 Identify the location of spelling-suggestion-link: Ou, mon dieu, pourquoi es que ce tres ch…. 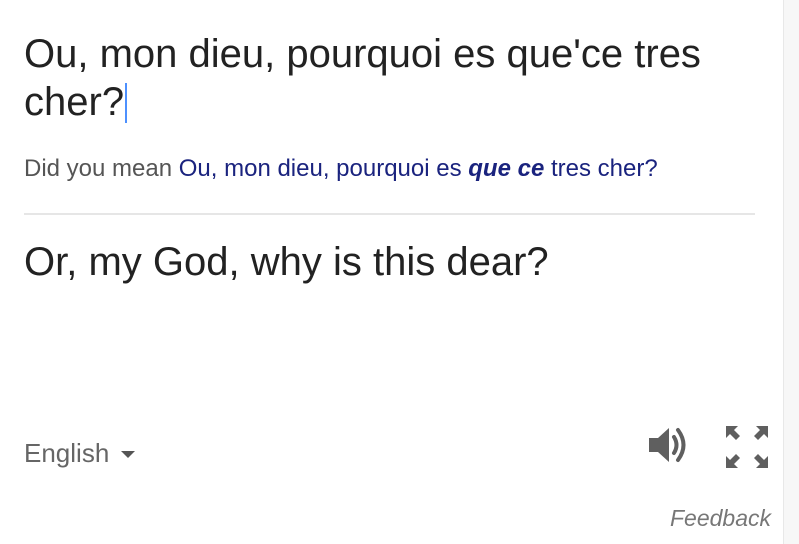
(418, 168).